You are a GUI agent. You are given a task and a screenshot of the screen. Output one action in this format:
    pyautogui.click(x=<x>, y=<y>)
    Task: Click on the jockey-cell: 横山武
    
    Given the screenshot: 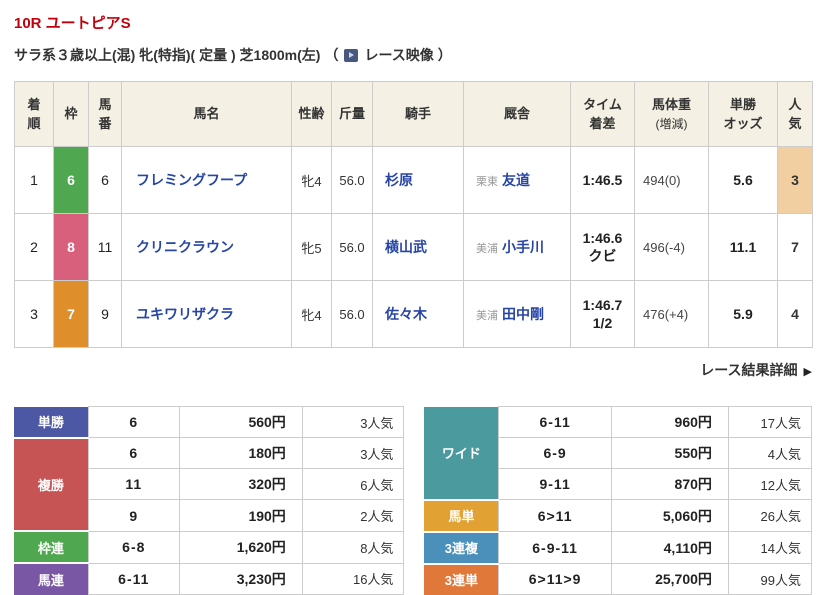 What is the action you would take?
    pyautogui.click(x=418, y=247)
    